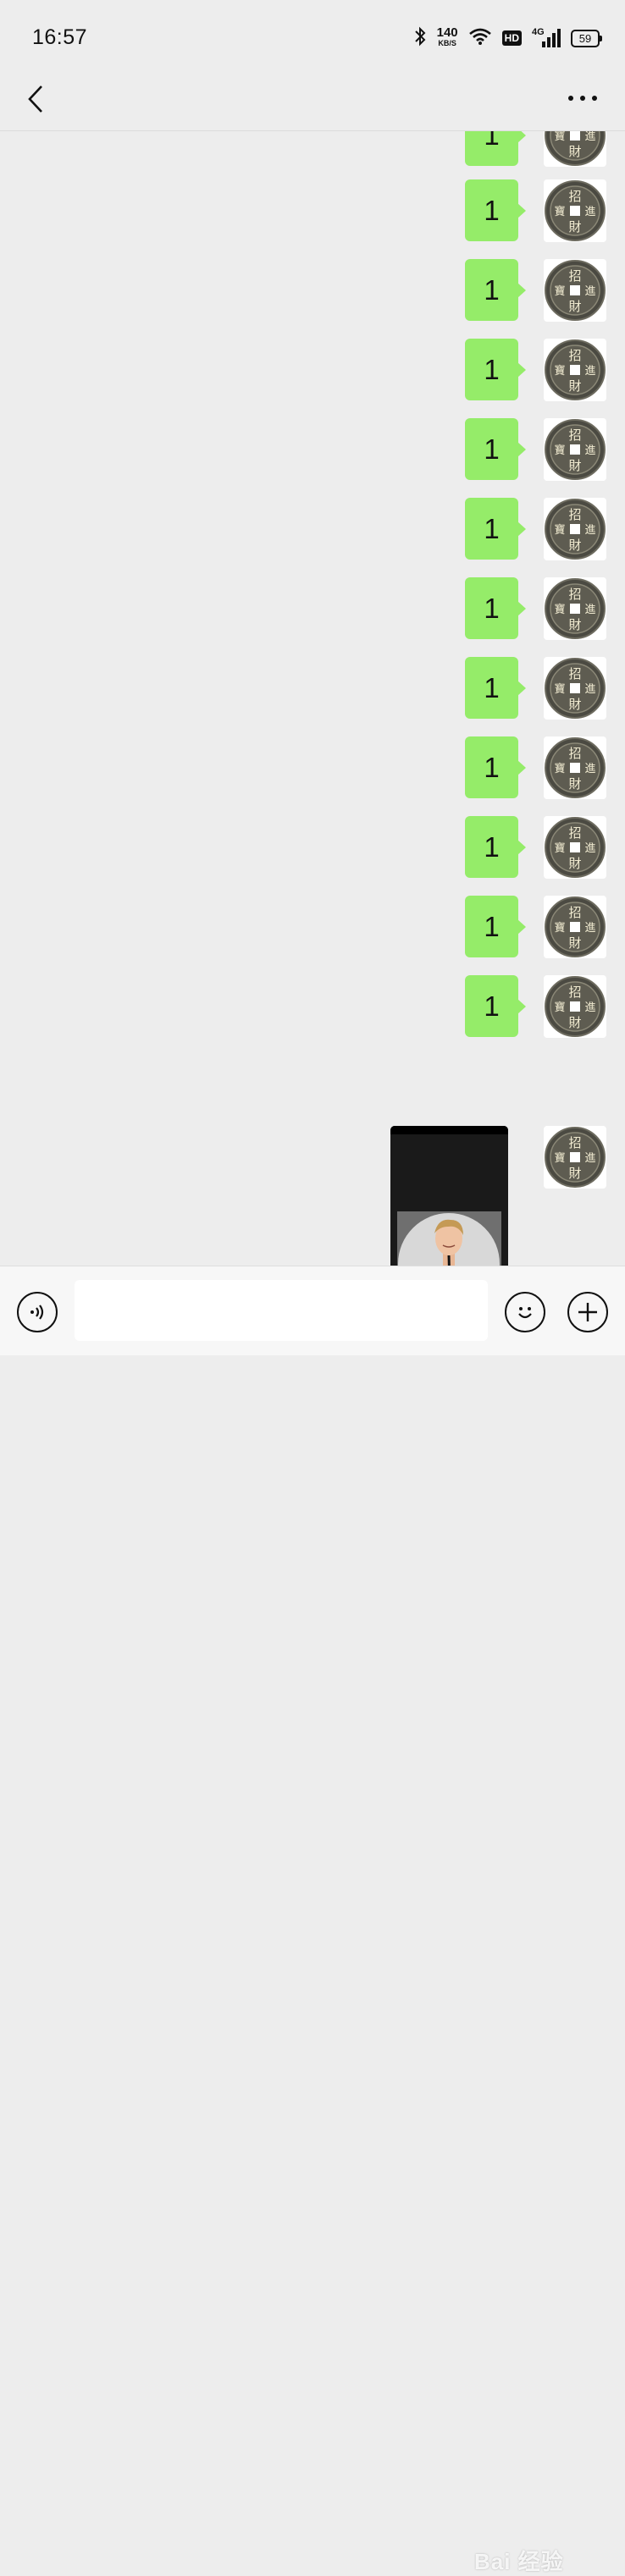  What do you see at coordinates (312, 37) in the screenshot?
I see `status-bar: 16:57 140 KB/S HD 4G 59` at bounding box center [312, 37].